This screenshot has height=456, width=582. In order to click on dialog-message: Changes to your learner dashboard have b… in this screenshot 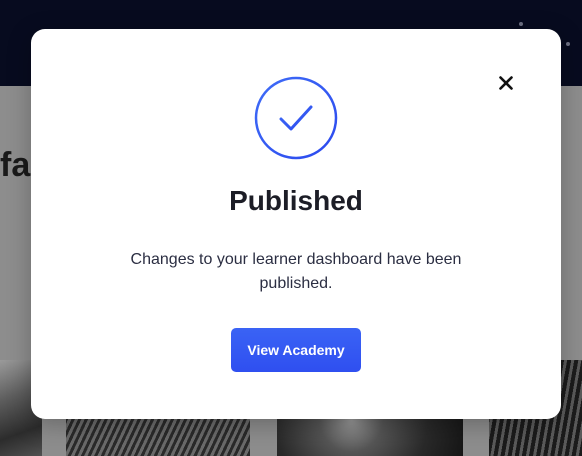, I will do `click(296, 271)`.